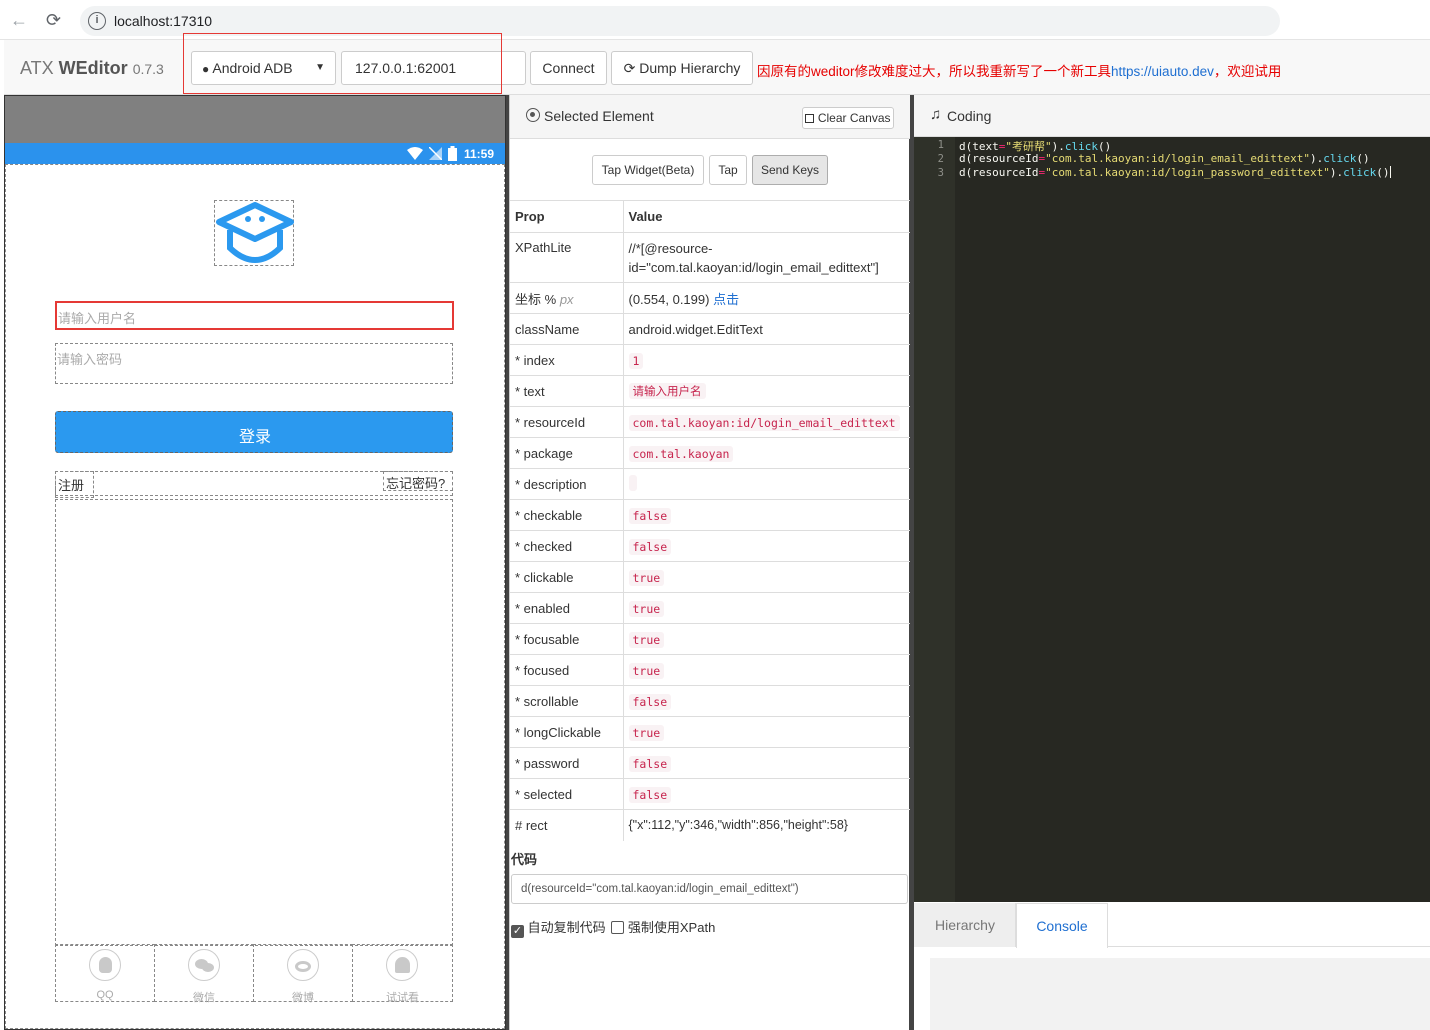  What do you see at coordinates (567, 577) in the screenshot?
I see `prop-key: * clickable` at bounding box center [567, 577].